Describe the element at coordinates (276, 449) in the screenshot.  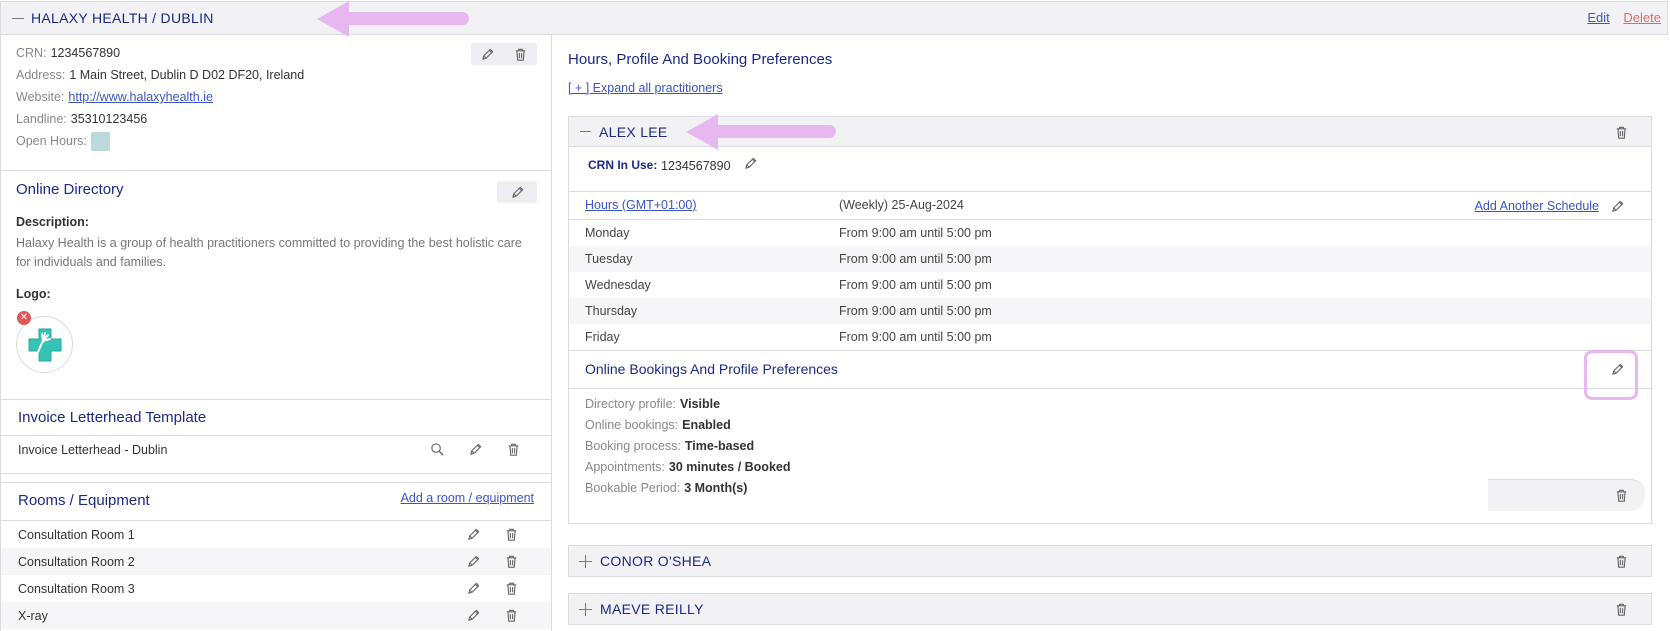
I see `invoice-item: Invoice Letterhead - Dublin` at that location.